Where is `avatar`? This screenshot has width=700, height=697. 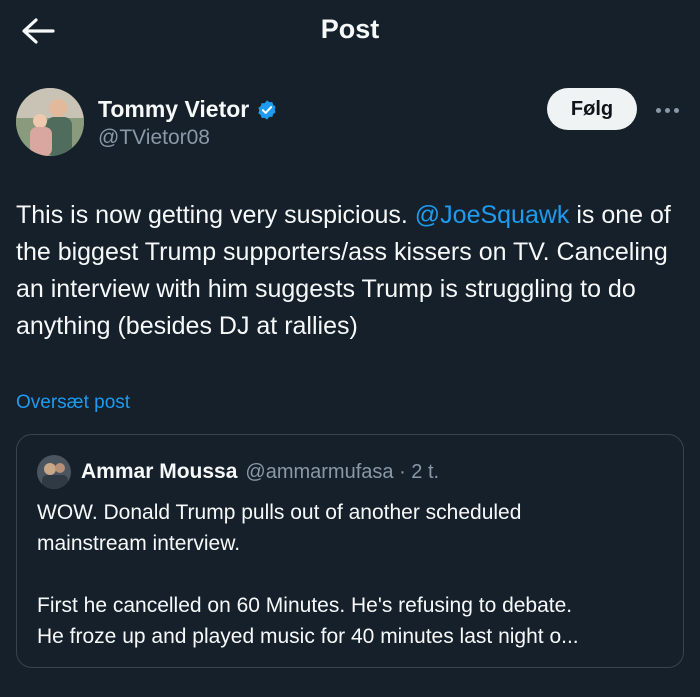
avatar is located at coordinates (50, 122).